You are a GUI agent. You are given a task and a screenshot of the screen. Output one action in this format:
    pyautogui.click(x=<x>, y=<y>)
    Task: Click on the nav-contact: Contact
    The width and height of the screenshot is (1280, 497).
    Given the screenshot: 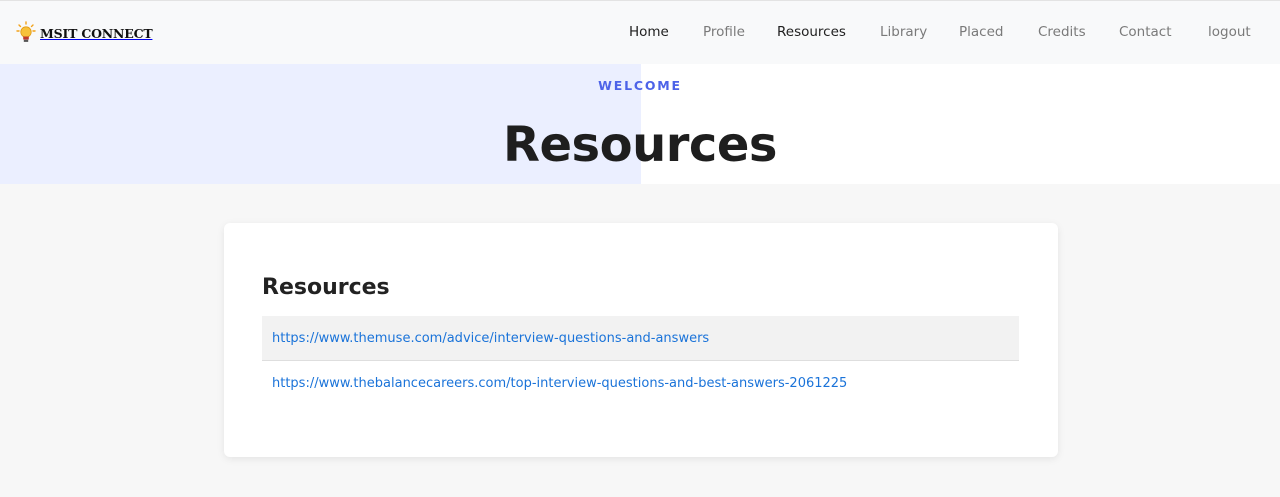 What is the action you would take?
    pyautogui.click(x=1145, y=32)
    